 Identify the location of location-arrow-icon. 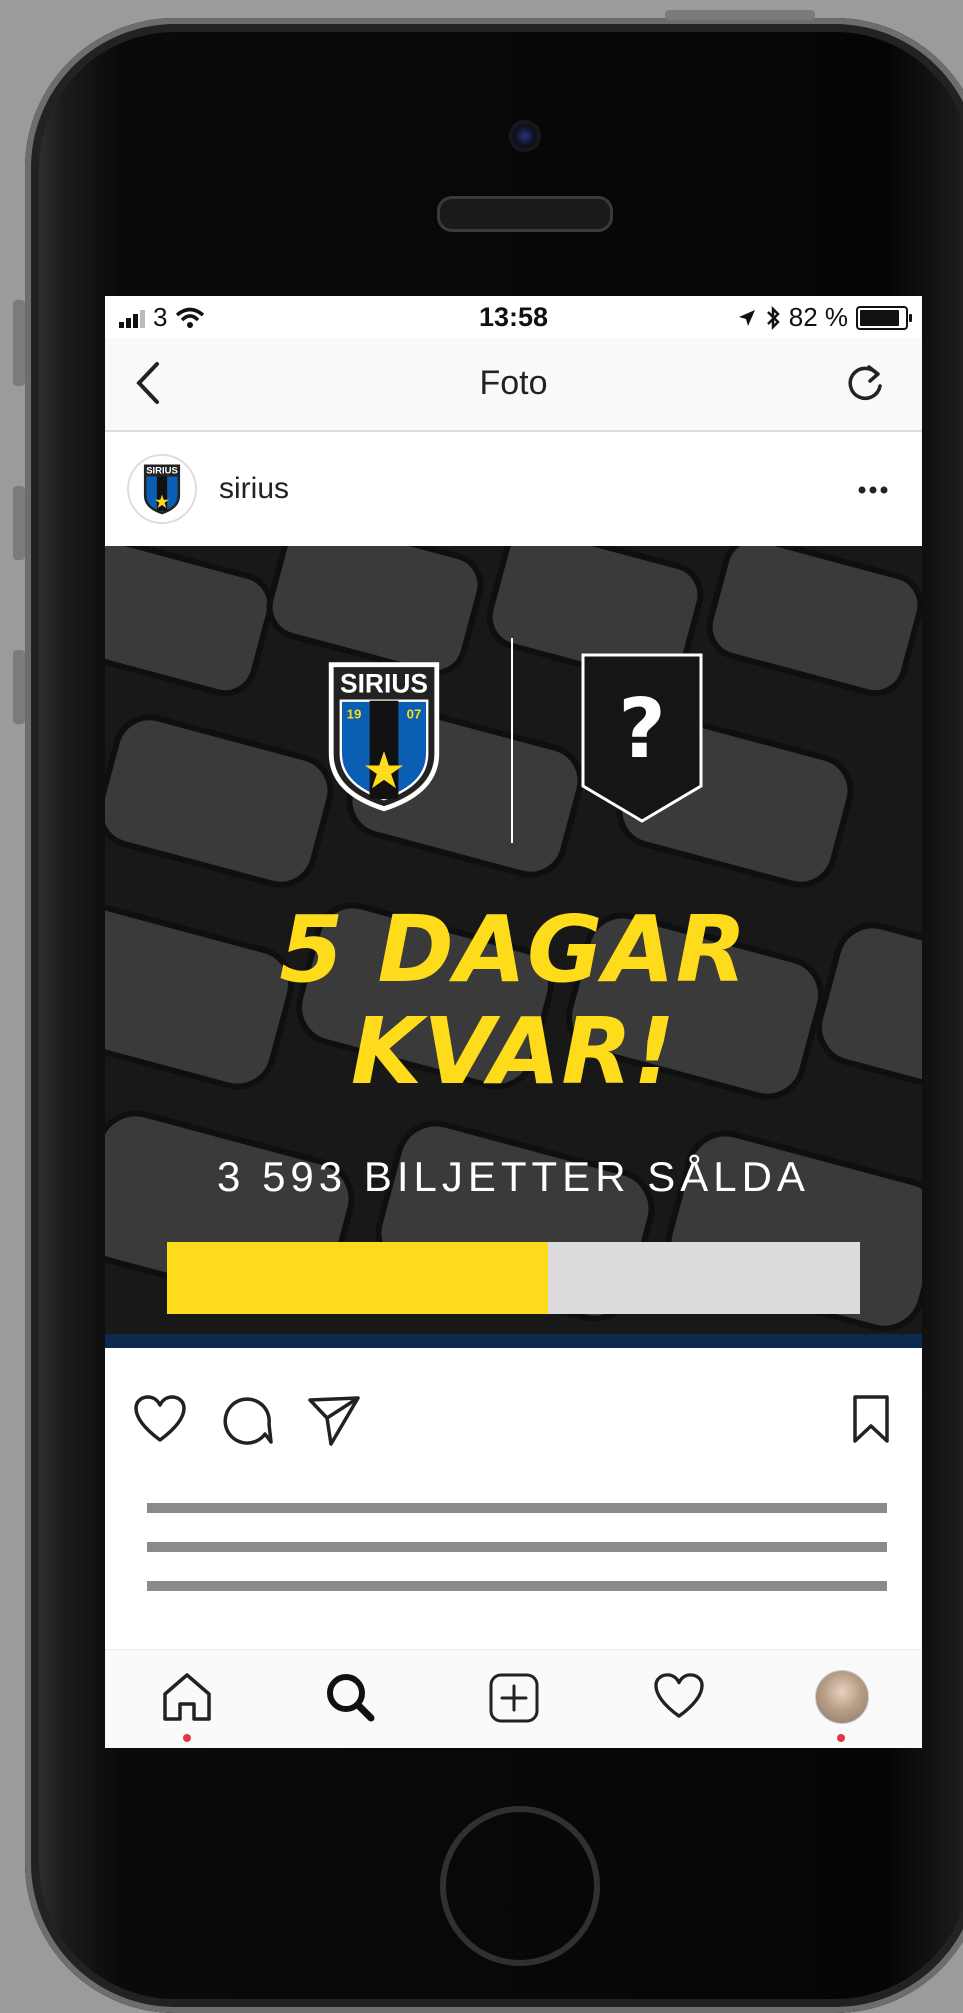
(746, 317).